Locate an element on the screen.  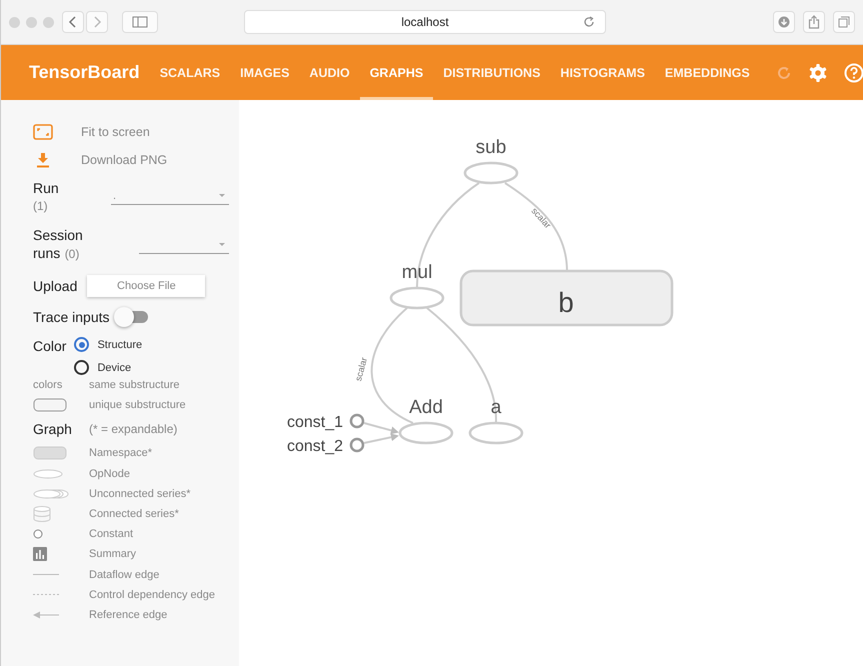
nav-tab: SCALARS is located at coordinates (190, 72).